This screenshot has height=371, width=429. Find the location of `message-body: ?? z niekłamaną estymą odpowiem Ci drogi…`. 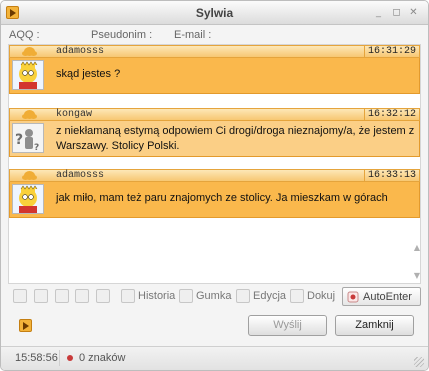

message-body: ?? z niekłamaną estymą odpowiem Ci drogi… is located at coordinates (214, 139).